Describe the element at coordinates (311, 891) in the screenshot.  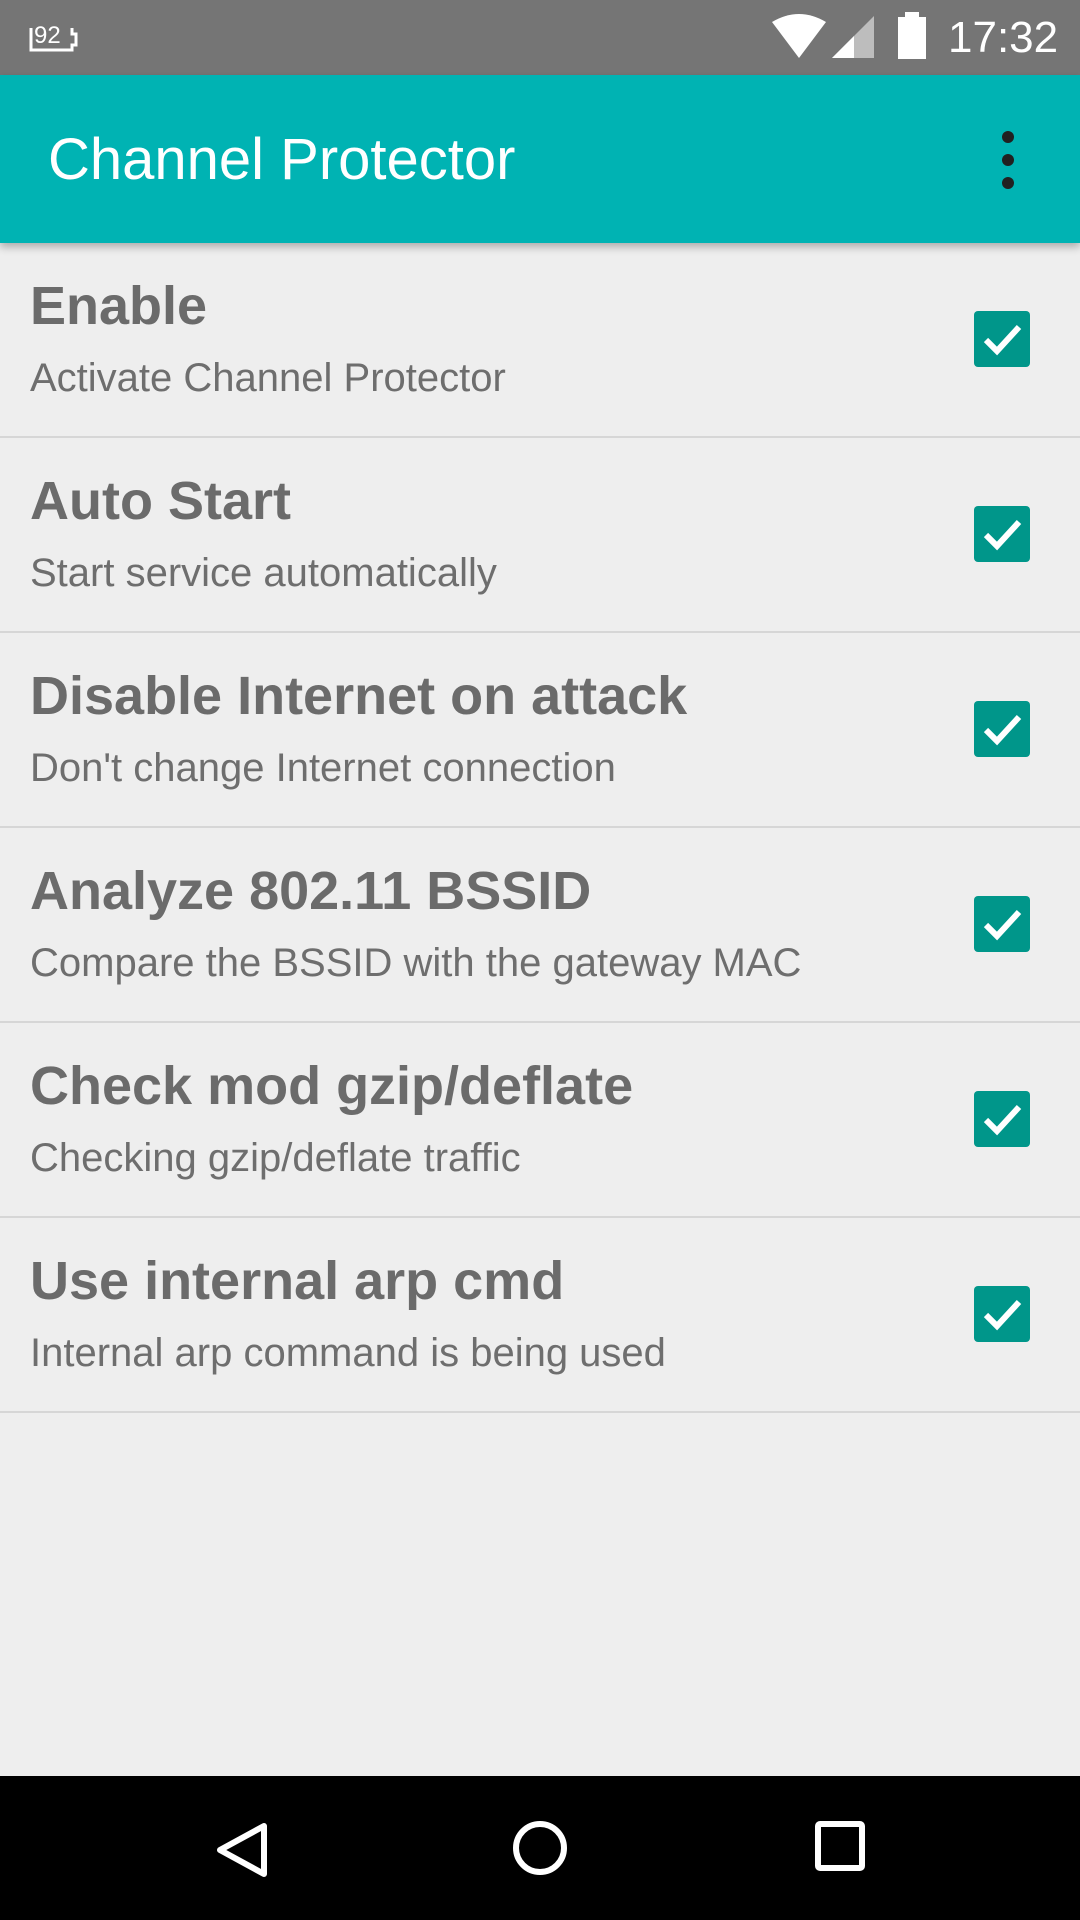
I see `pref-title: Analyze 802.11 BSSID` at that location.